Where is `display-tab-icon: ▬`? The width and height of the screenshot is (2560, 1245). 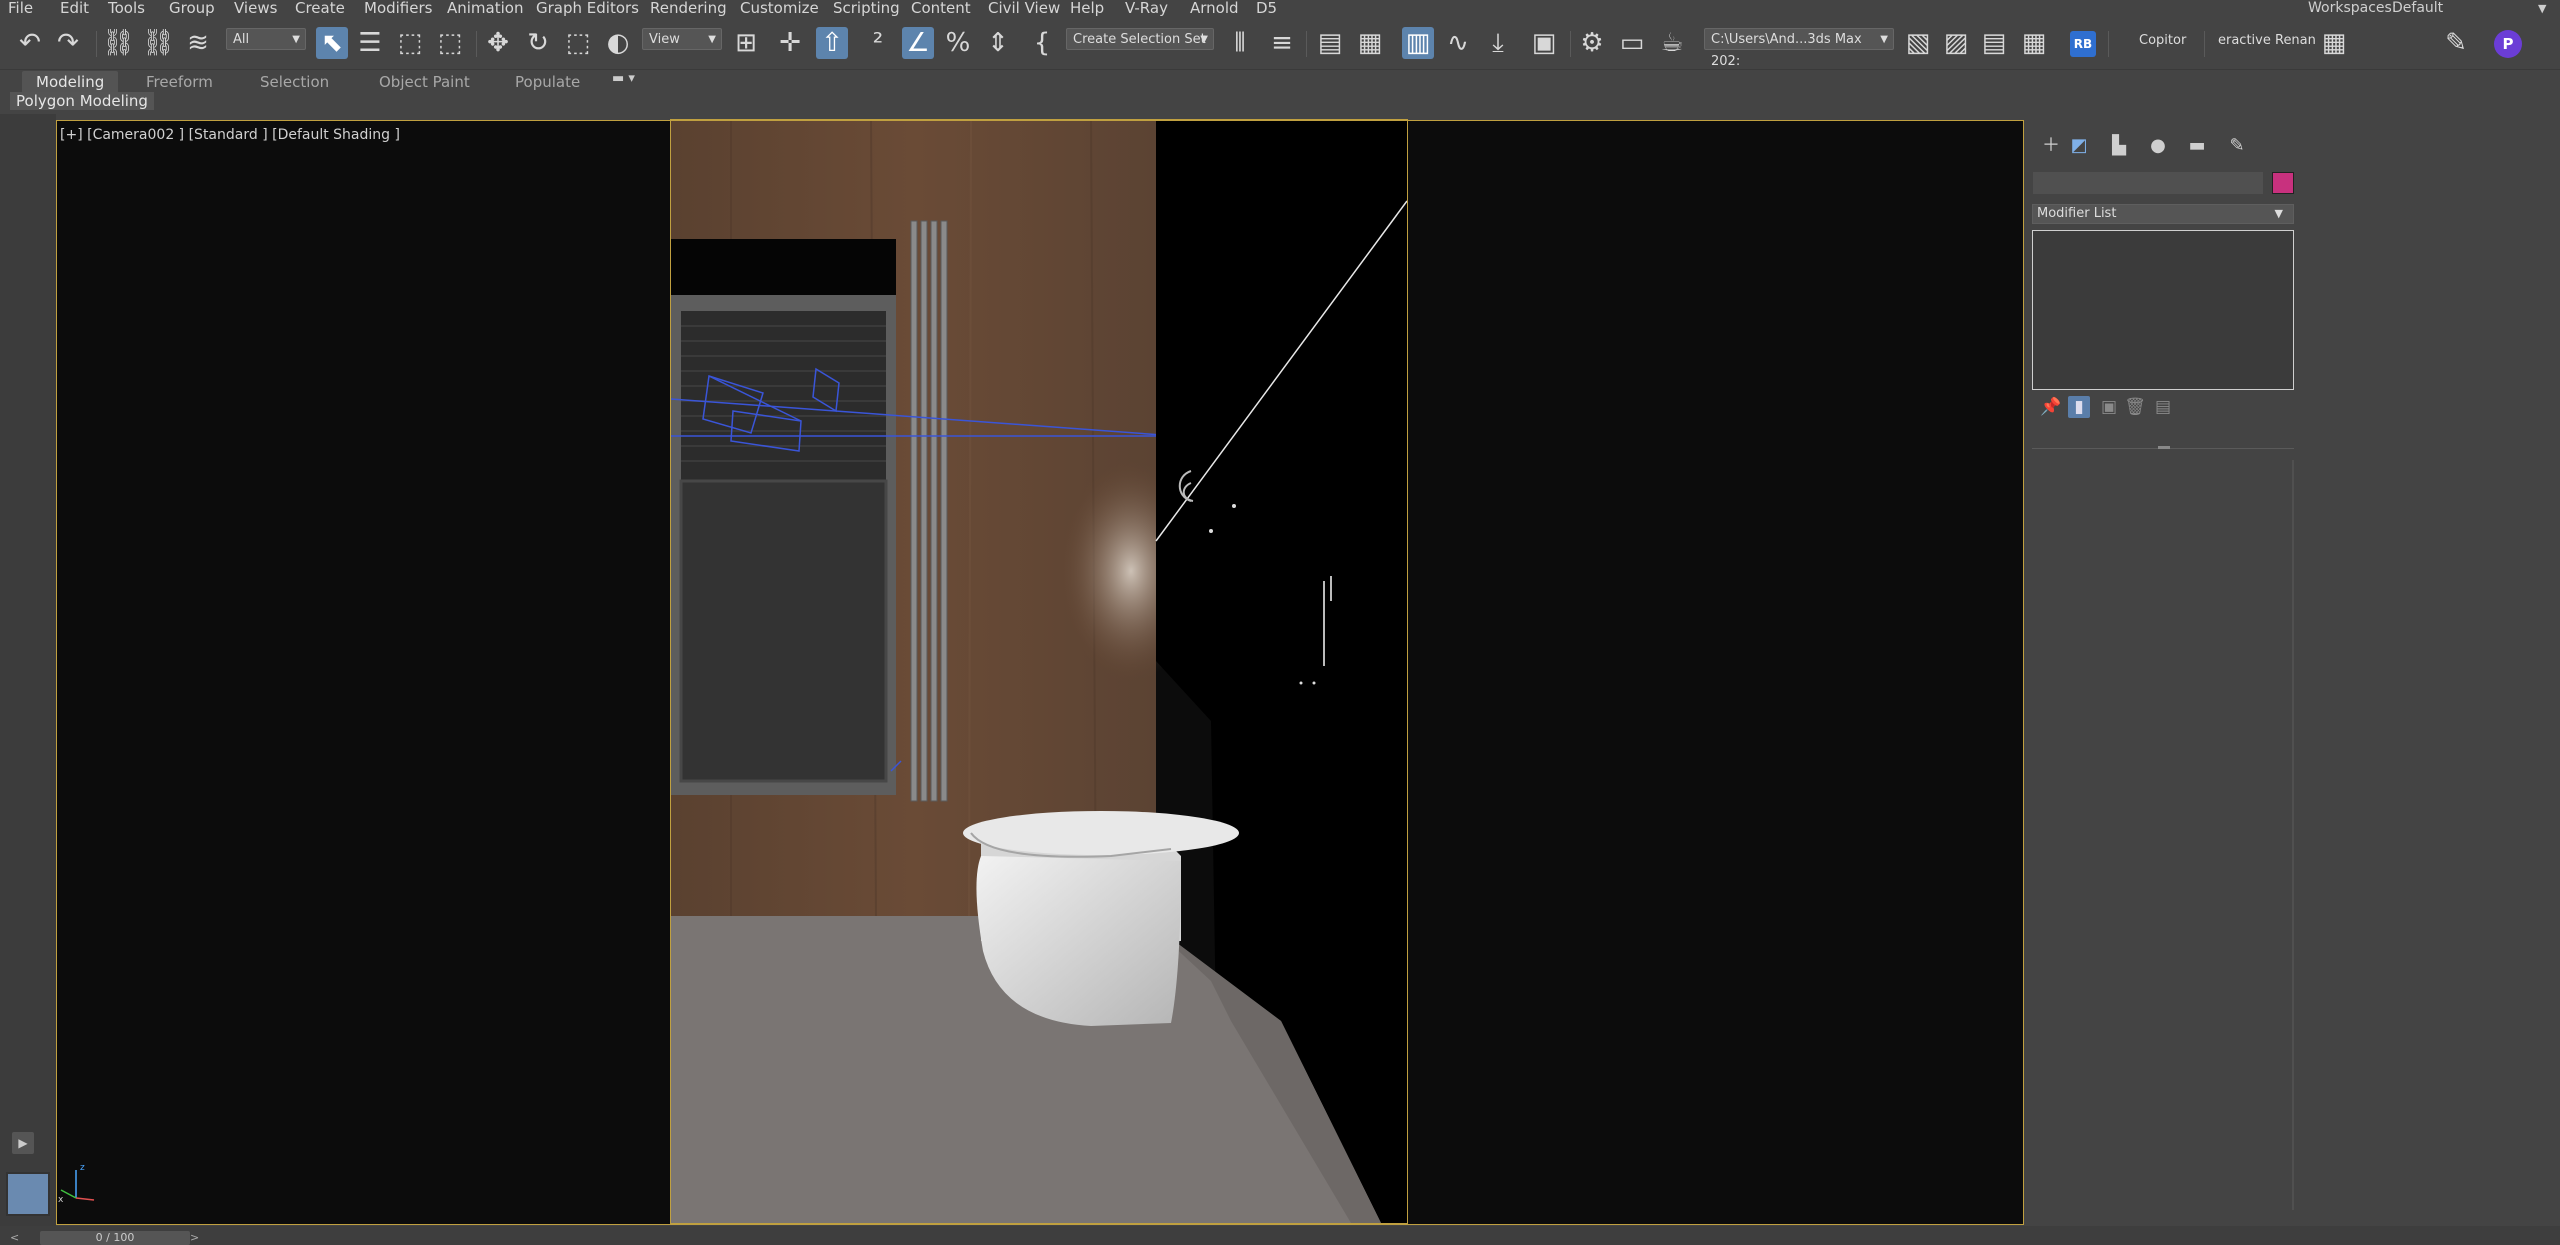 display-tab-icon: ▬ is located at coordinates (2197, 146).